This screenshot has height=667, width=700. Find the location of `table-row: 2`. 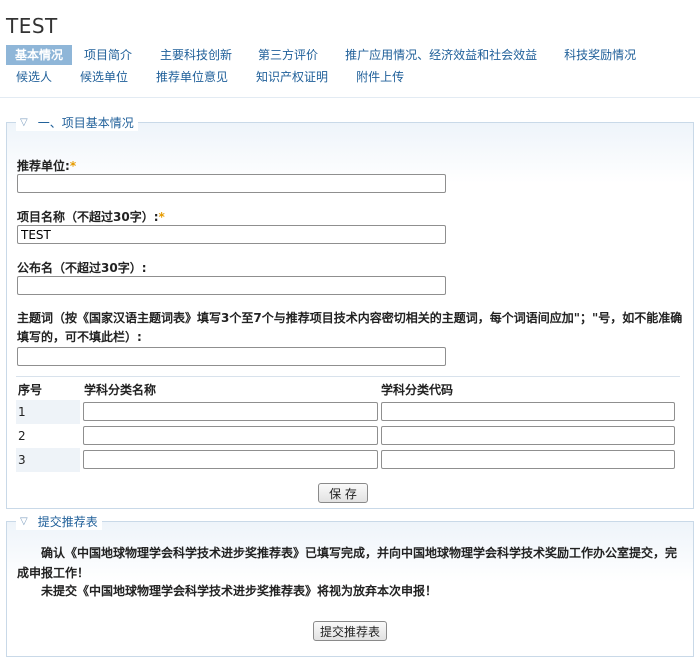

table-row: 2 is located at coordinates (348, 436).